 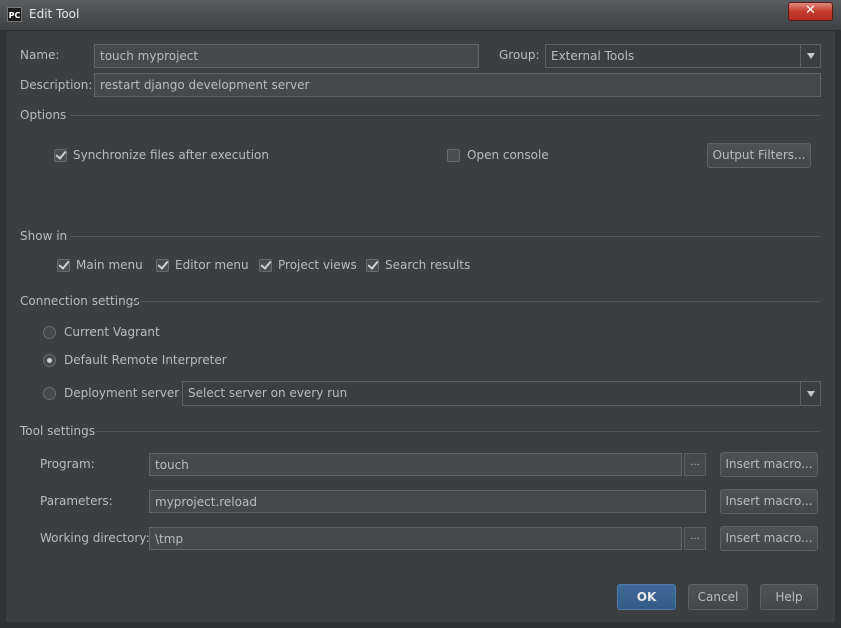 I want to click on main-menu-label: Main menu, so click(x=109, y=265).